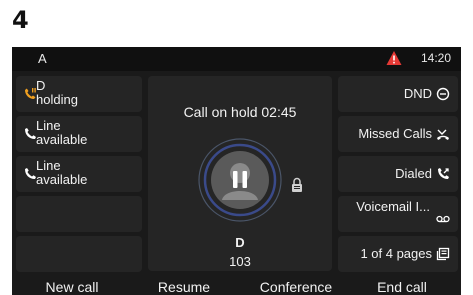  Describe the element at coordinates (236, 59) in the screenshot. I see `status-bar: A 14:20` at that location.